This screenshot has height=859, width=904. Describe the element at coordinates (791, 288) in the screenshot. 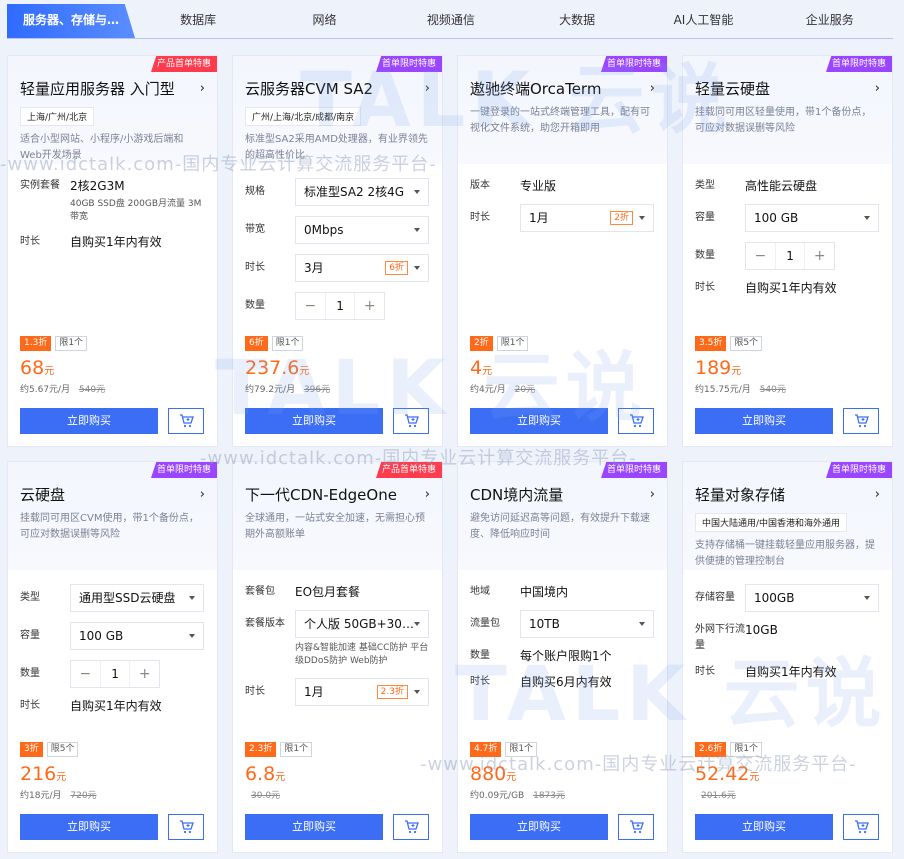

I see `option-value: 自购买1年内有效` at that location.